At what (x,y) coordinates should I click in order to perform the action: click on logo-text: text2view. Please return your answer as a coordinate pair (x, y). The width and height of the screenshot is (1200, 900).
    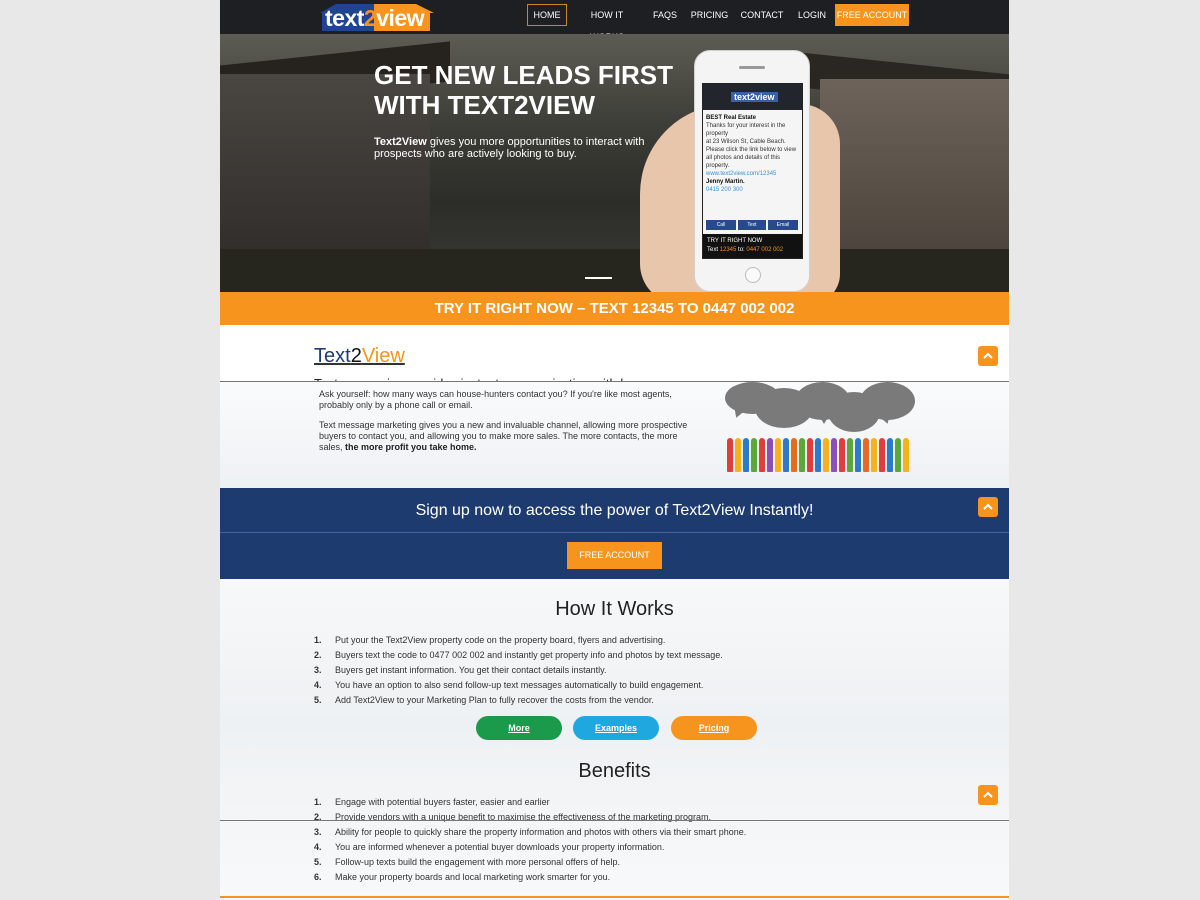
    Looking at the image, I should click on (375, 18).